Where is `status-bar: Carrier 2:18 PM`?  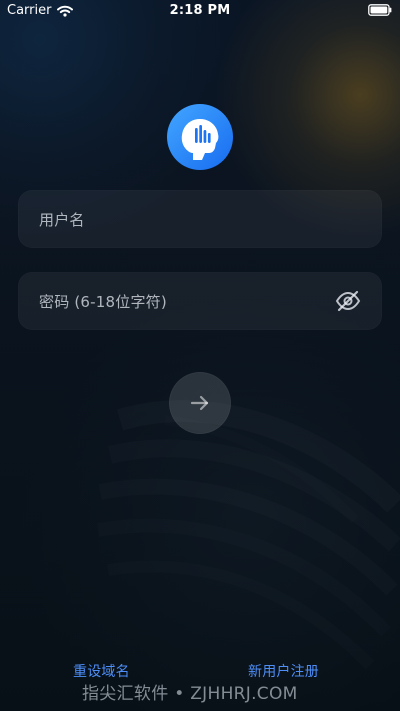 status-bar: Carrier 2:18 PM is located at coordinates (200, 11).